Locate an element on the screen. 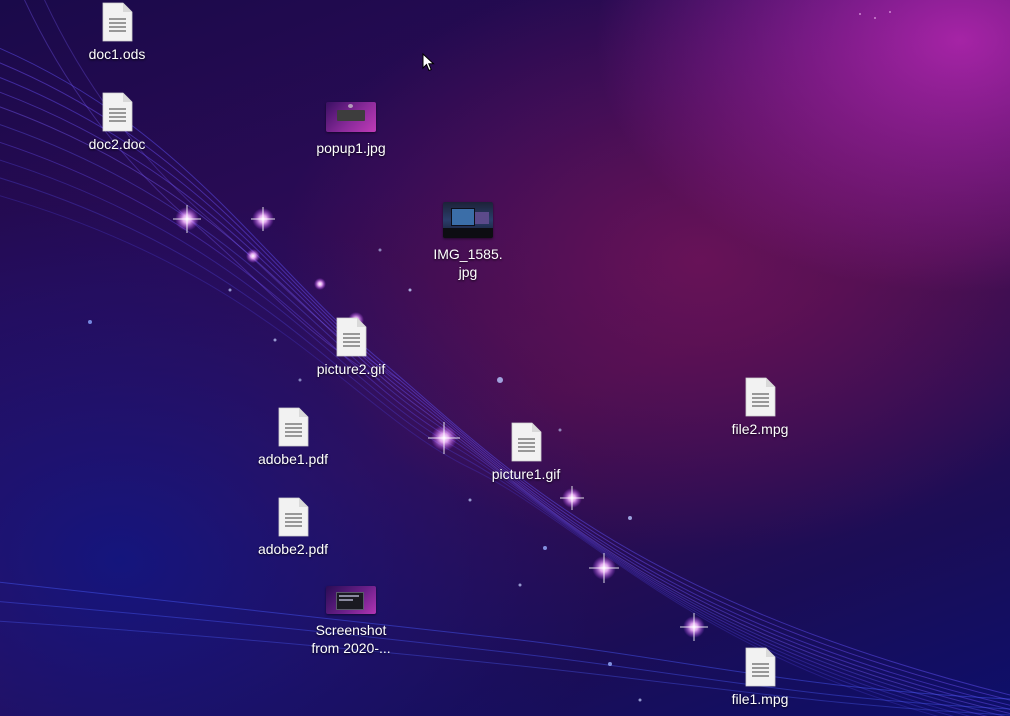 The image size is (1010, 716). desktop-icon-label: doc1.ods is located at coordinates (117, 54).